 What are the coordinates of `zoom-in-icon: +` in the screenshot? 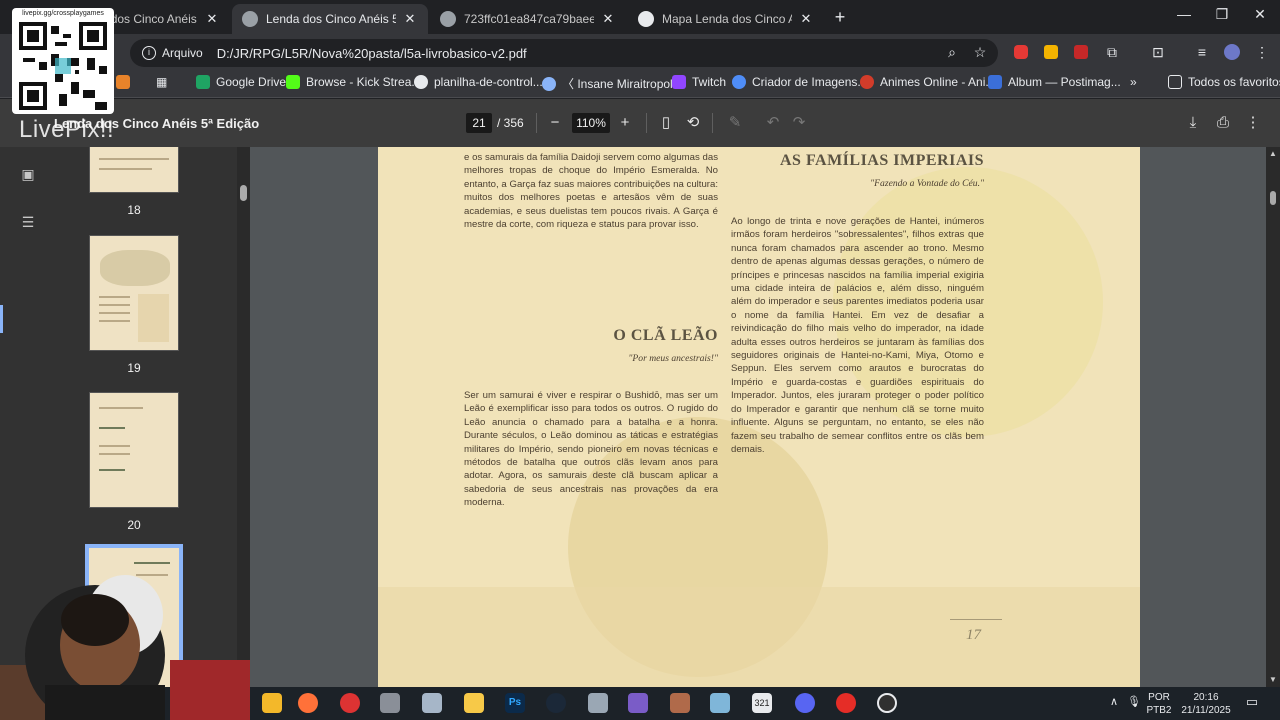 It's located at (625, 123).